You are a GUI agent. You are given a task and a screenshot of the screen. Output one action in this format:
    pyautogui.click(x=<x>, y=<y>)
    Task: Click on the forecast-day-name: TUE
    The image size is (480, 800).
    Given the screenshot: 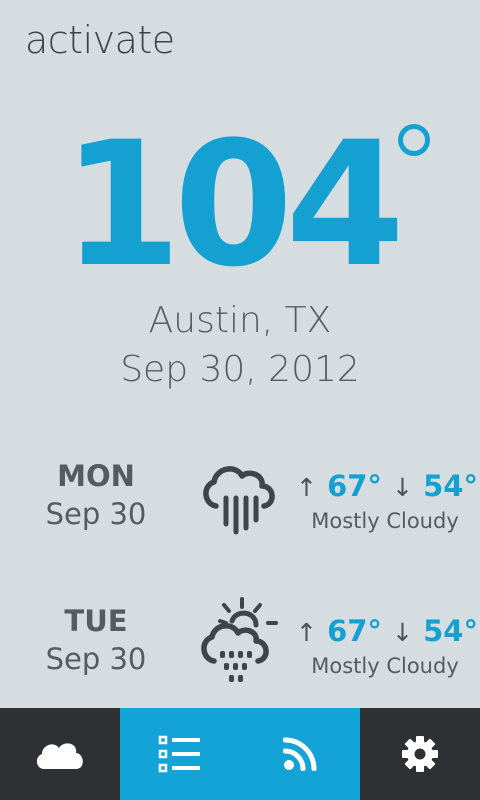 What is the action you would take?
    pyautogui.click(x=96, y=621)
    